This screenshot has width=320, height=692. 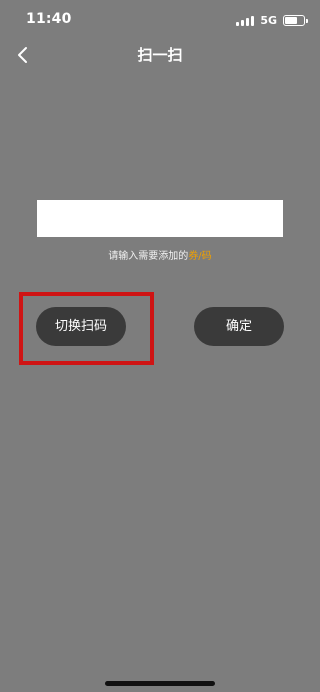 I want to click on battery-level, so click(x=291, y=20).